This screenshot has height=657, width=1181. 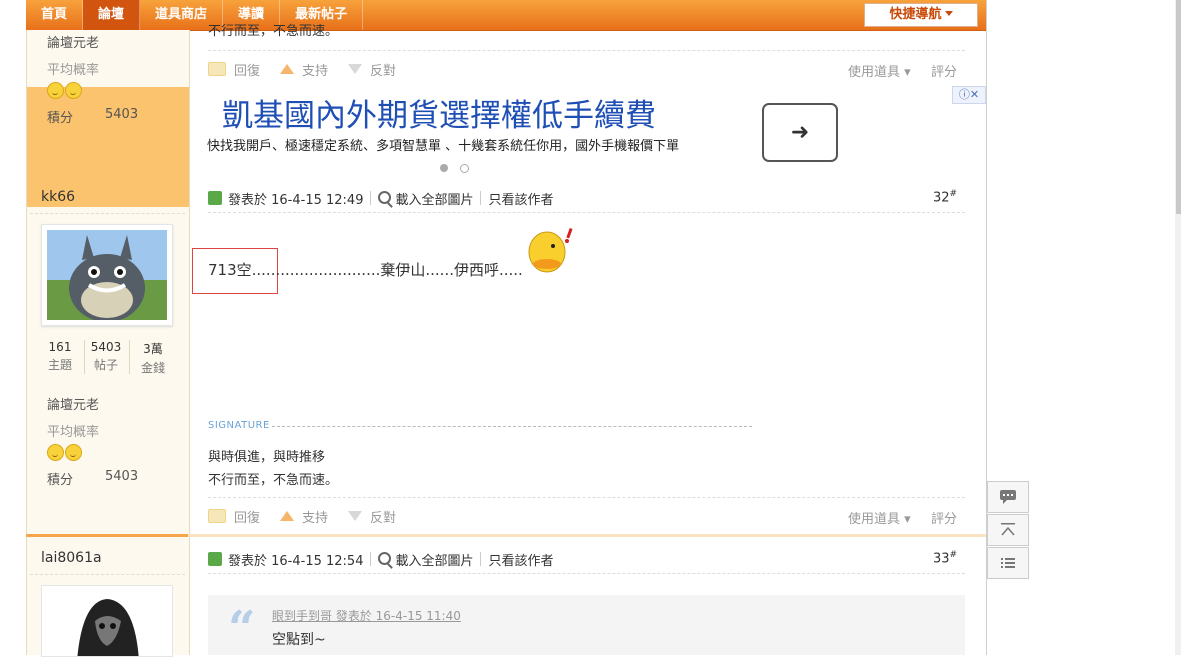 What do you see at coordinates (59, 365) in the screenshot?
I see `stat-topics-label: 主題` at bounding box center [59, 365].